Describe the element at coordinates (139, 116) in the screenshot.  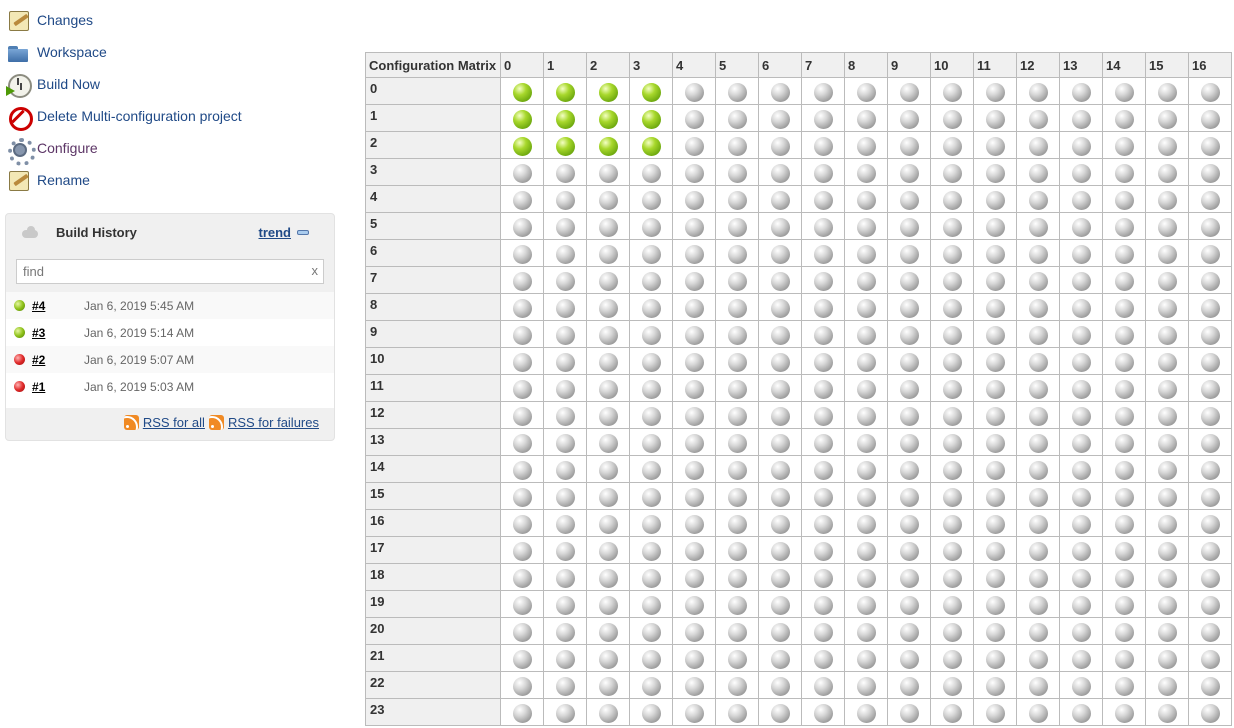
I see `task-link: Delete Multi-configuration project` at that location.